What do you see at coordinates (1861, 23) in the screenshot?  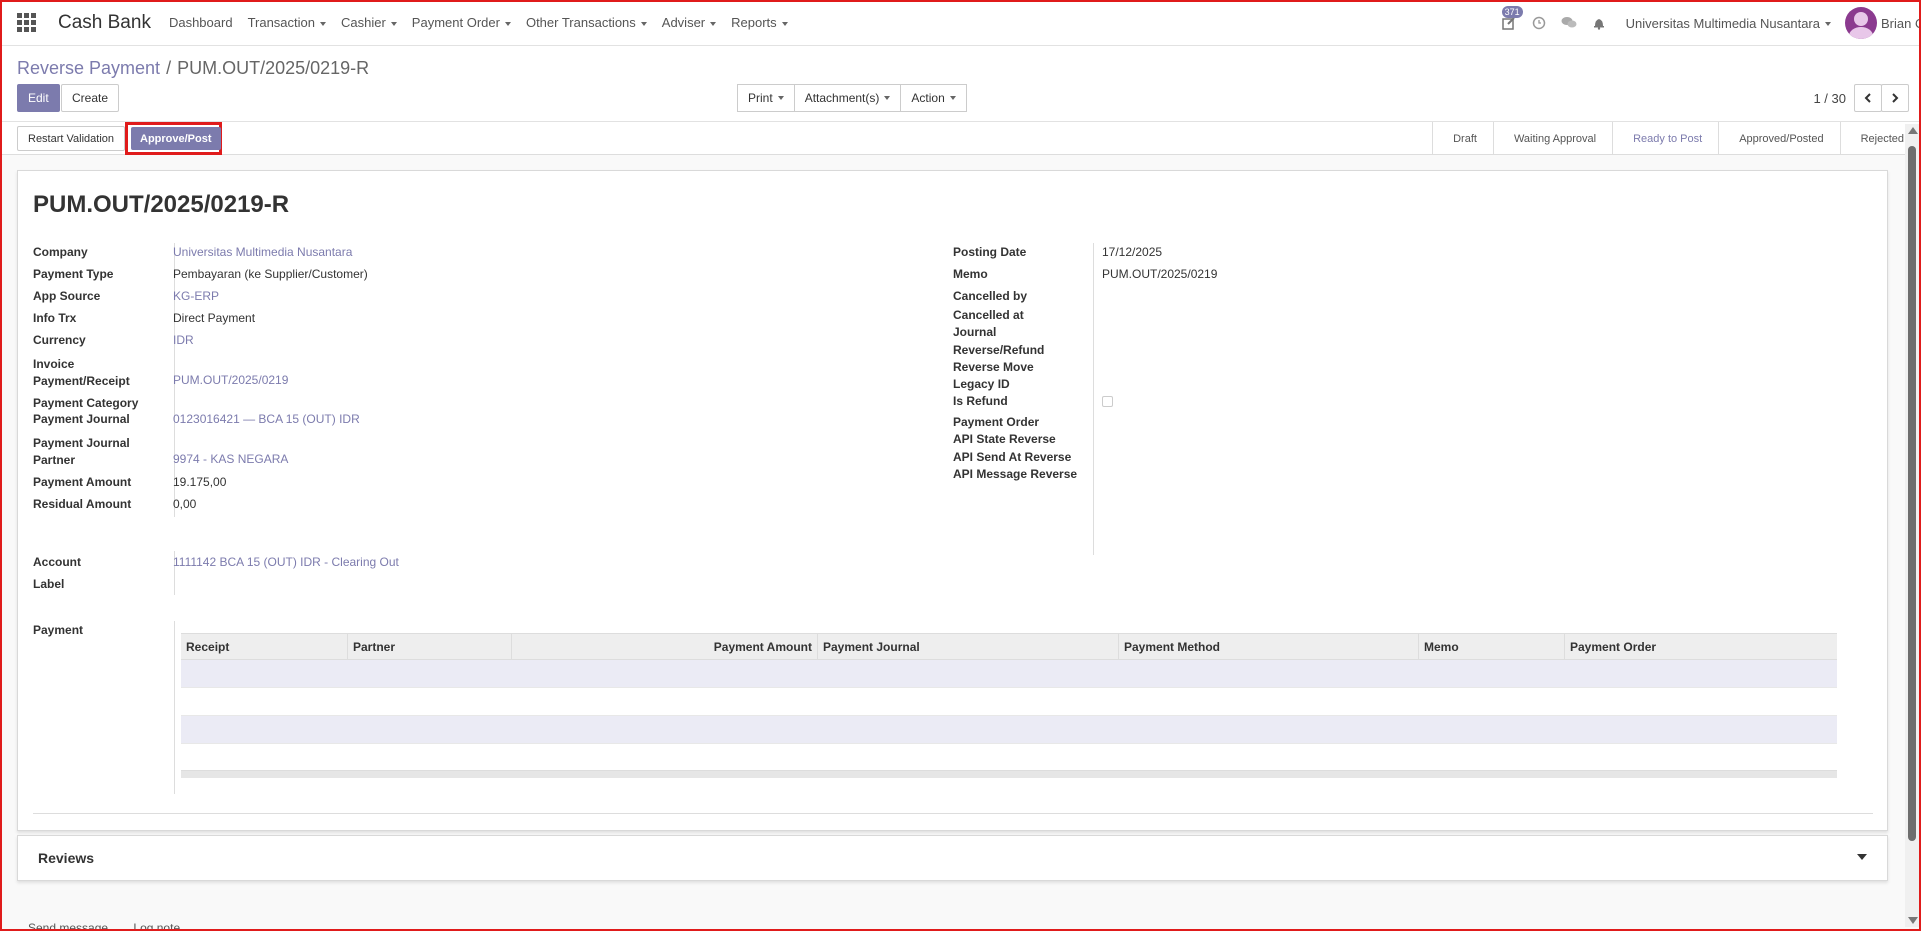 I see `user-avatar` at bounding box center [1861, 23].